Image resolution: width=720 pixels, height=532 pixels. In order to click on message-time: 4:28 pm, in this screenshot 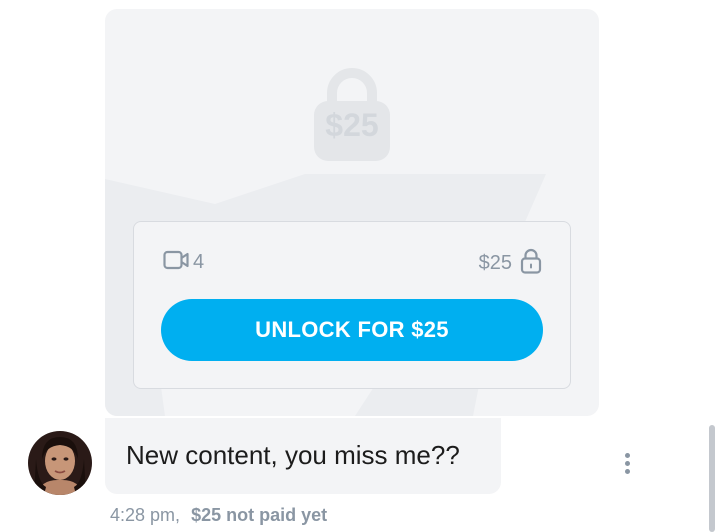, I will do `click(145, 515)`.